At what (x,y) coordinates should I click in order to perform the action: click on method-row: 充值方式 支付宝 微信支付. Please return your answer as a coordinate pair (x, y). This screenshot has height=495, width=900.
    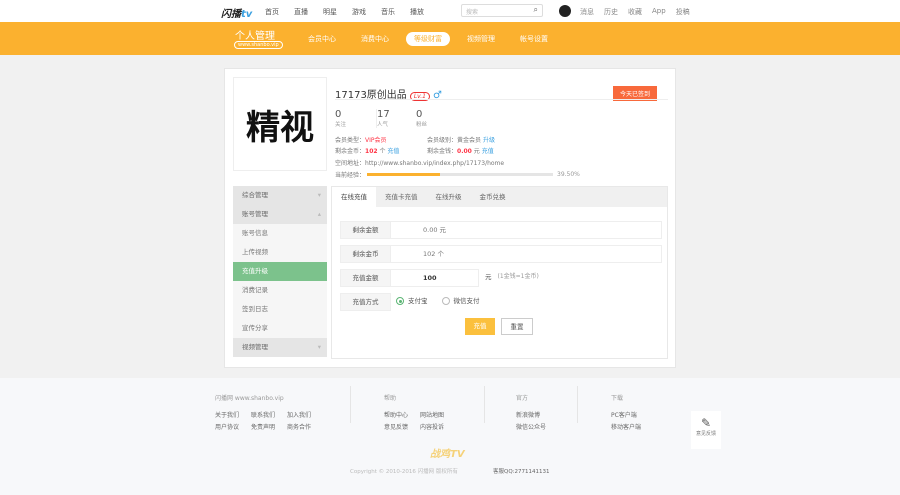
    Looking at the image, I should click on (410, 302).